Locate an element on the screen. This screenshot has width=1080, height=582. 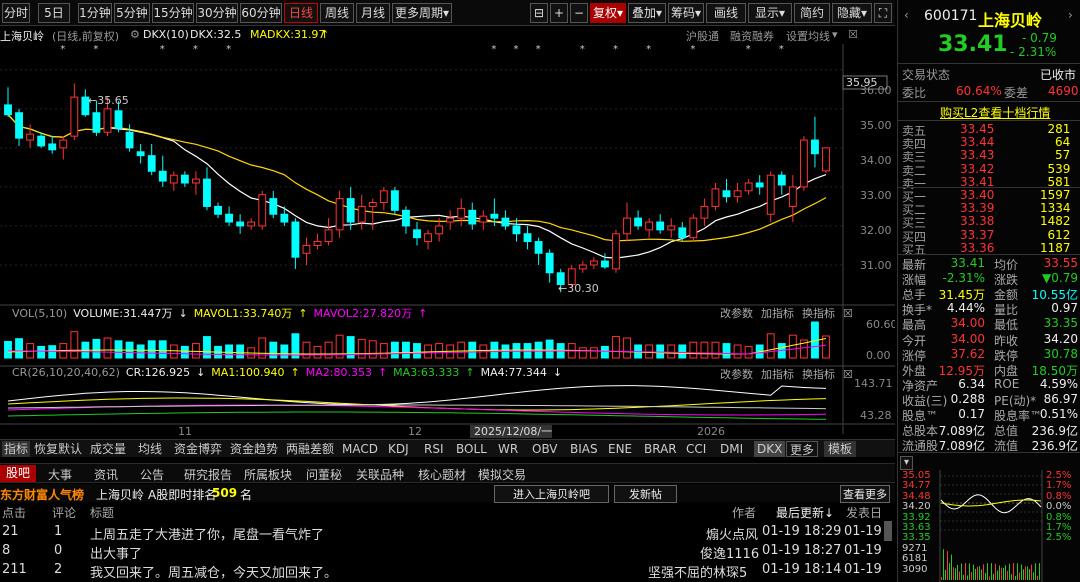
l2-link: 购买L2查看十档行情 is located at coordinates (995, 112).